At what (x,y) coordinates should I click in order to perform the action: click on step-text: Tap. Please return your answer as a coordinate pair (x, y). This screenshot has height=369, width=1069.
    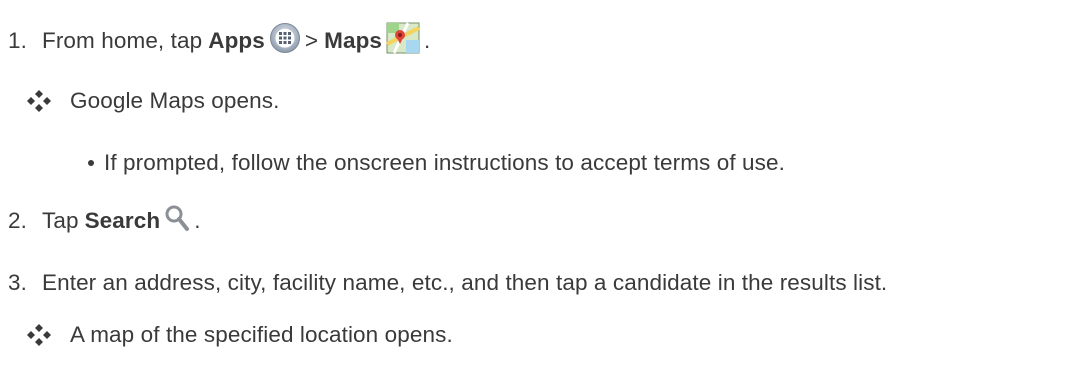
    Looking at the image, I should click on (60, 220).